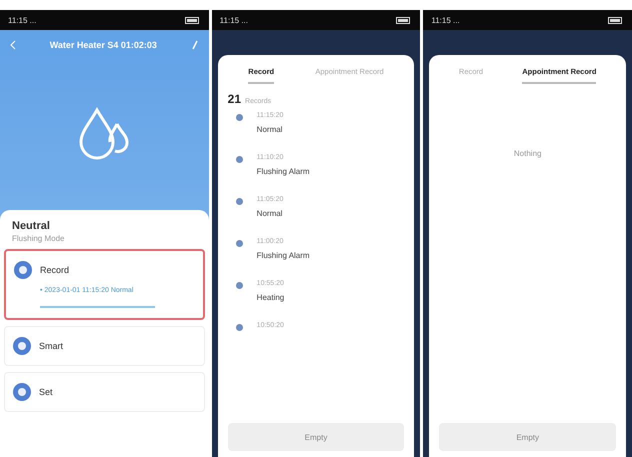  What do you see at coordinates (55, 270) in the screenshot?
I see `option-label: Record` at bounding box center [55, 270].